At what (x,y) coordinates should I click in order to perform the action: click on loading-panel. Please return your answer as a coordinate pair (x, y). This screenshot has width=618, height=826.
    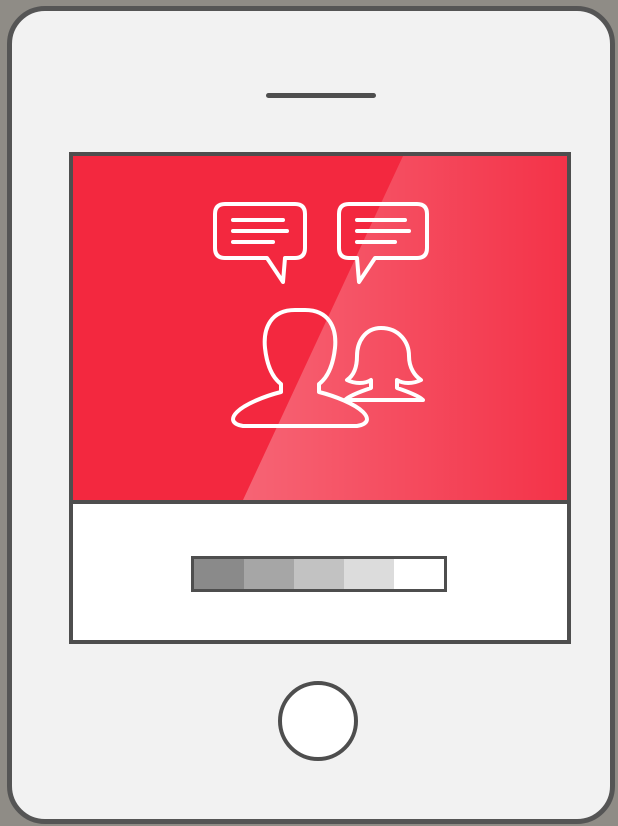
    Looking at the image, I should click on (320, 572).